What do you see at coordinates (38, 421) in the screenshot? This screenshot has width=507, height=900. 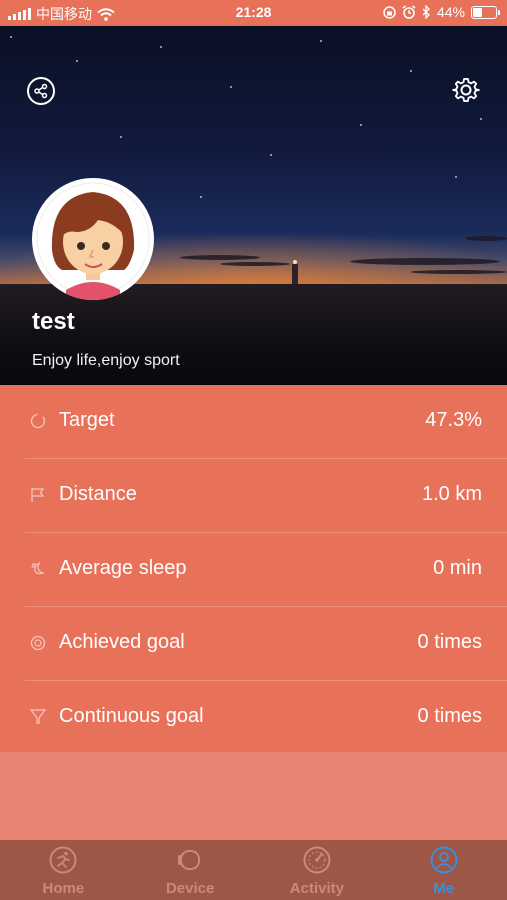 I see `target-icon` at bounding box center [38, 421].